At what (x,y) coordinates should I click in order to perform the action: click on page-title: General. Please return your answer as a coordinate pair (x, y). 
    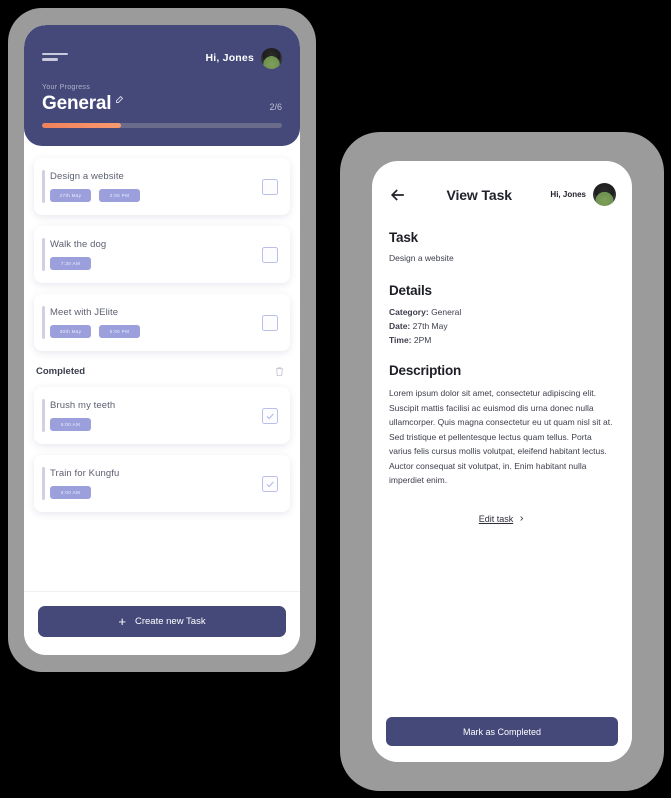
    Looking at the image, I should click on (77, 103).